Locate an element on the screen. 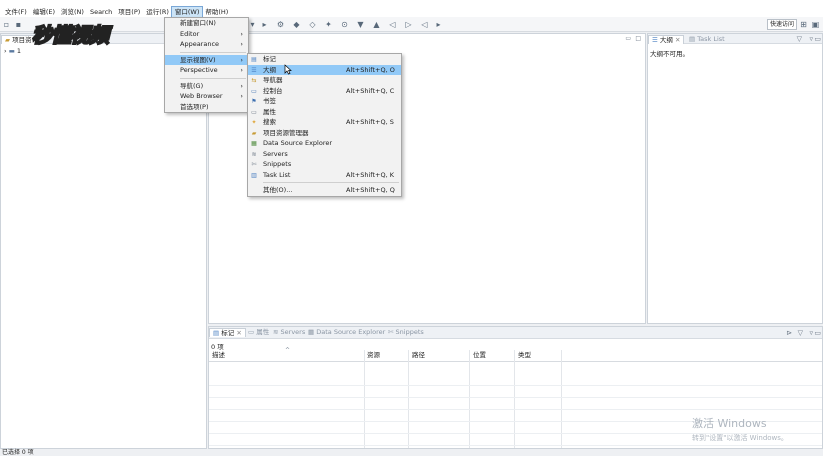 The width and height of the screenshot is (823, 456). external-tools-icon: ⚙ is located at coordinates (280, 24).